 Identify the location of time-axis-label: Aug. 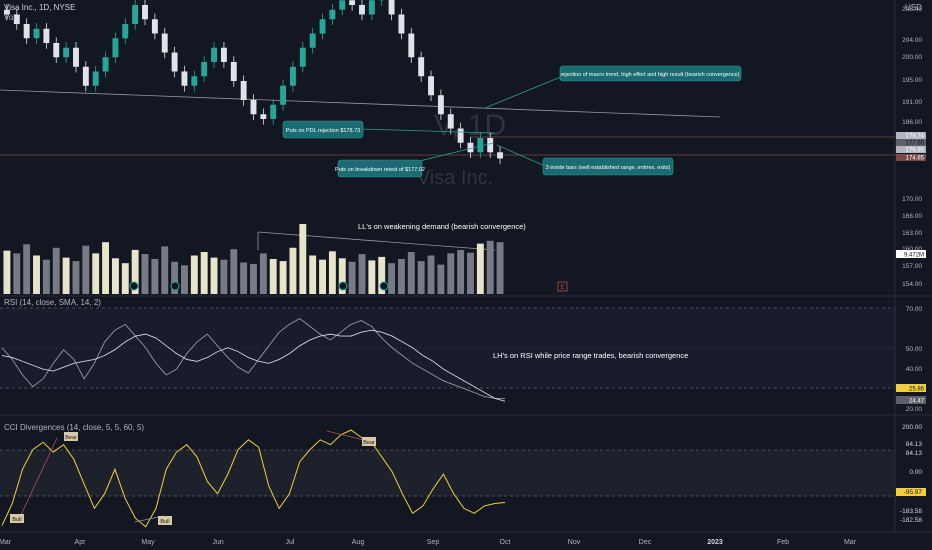
(358, 542).